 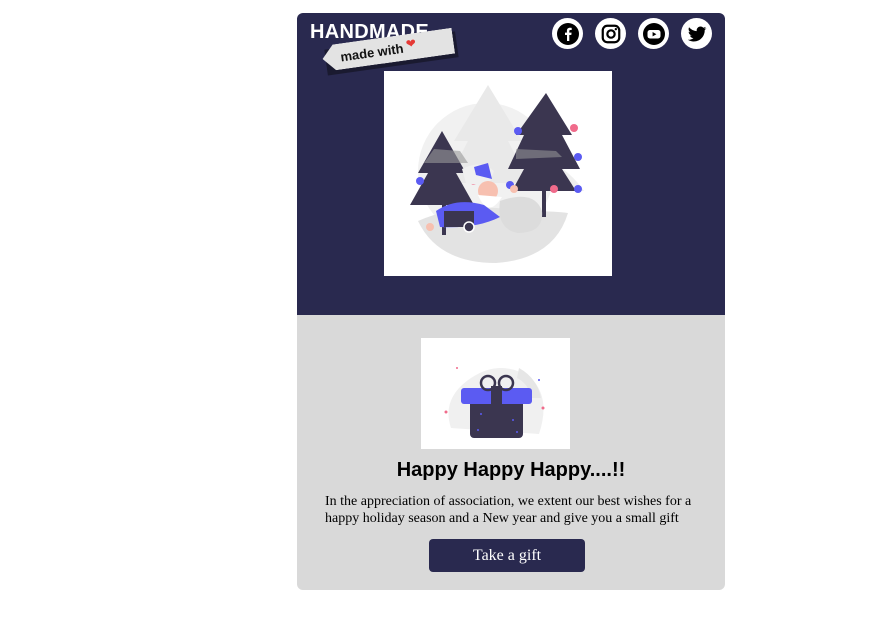 I want to click on facebook-link, so click(x=567, y=33).